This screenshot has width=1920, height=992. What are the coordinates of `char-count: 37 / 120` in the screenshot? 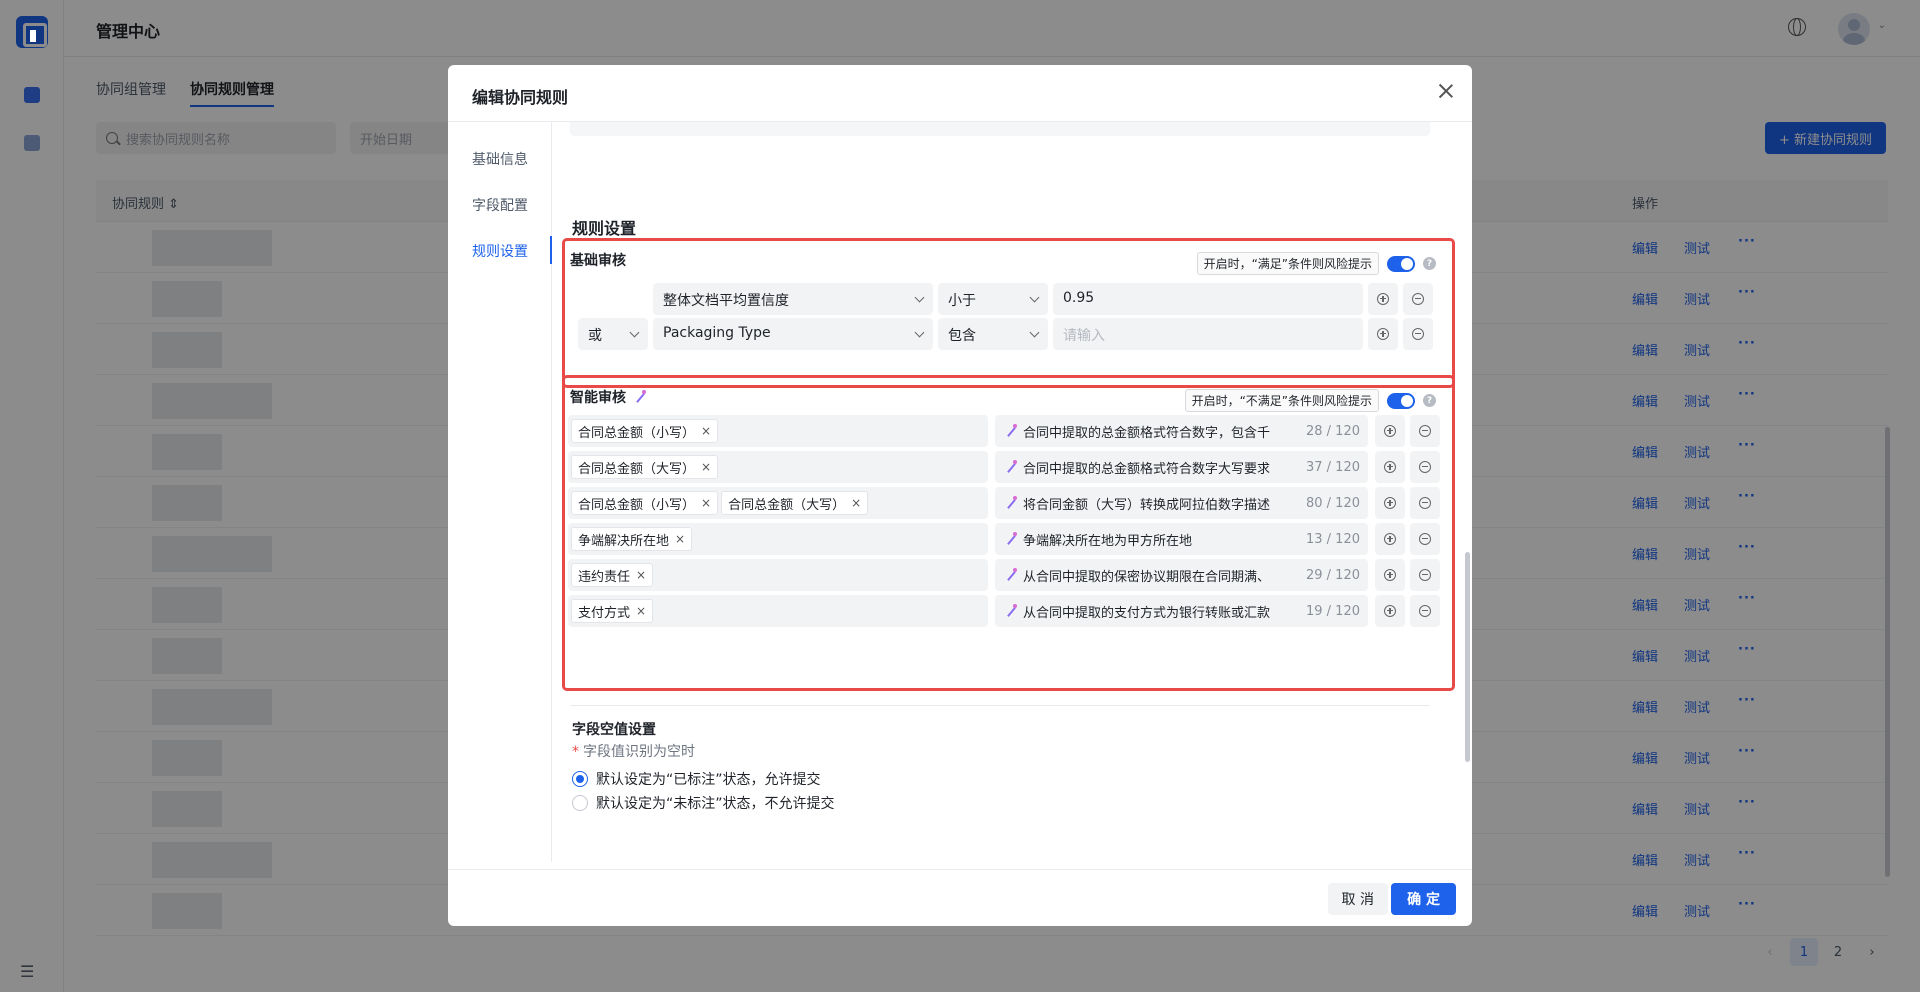 It's located at (1333, 467).